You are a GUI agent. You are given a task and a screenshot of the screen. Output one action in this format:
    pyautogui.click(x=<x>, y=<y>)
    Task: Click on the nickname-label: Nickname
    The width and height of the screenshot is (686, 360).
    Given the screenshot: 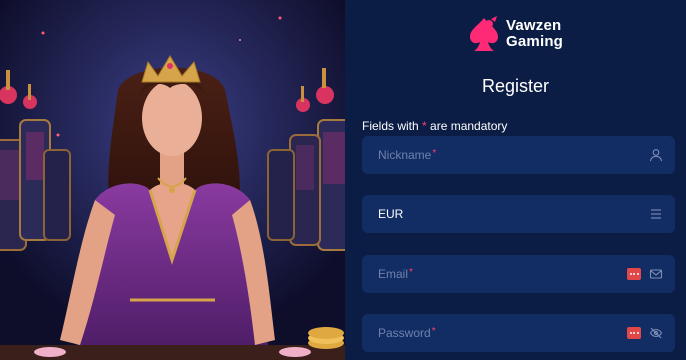 What is the action you would take?
    pyautogui.click(x=405, y=155)
    